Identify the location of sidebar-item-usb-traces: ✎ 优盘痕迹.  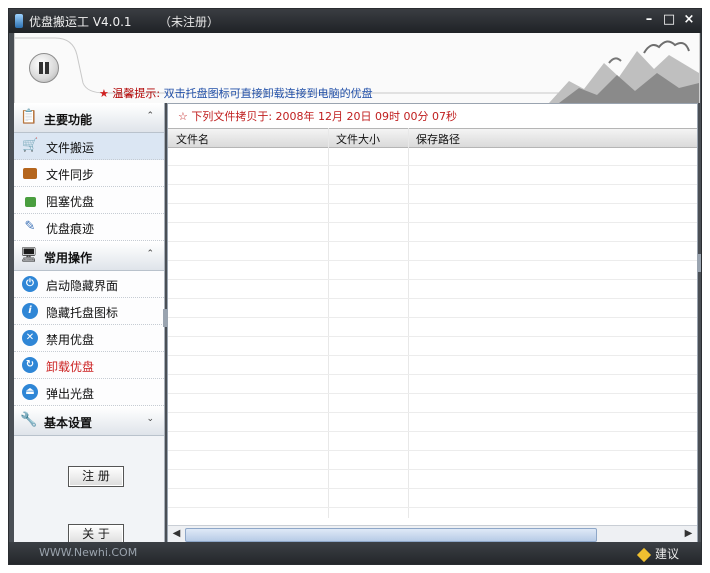
(89, 227).